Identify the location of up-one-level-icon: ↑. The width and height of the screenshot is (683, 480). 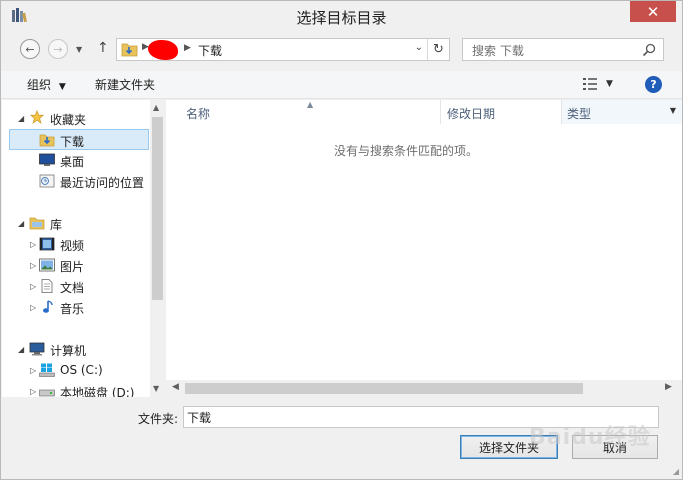
(103, 48).